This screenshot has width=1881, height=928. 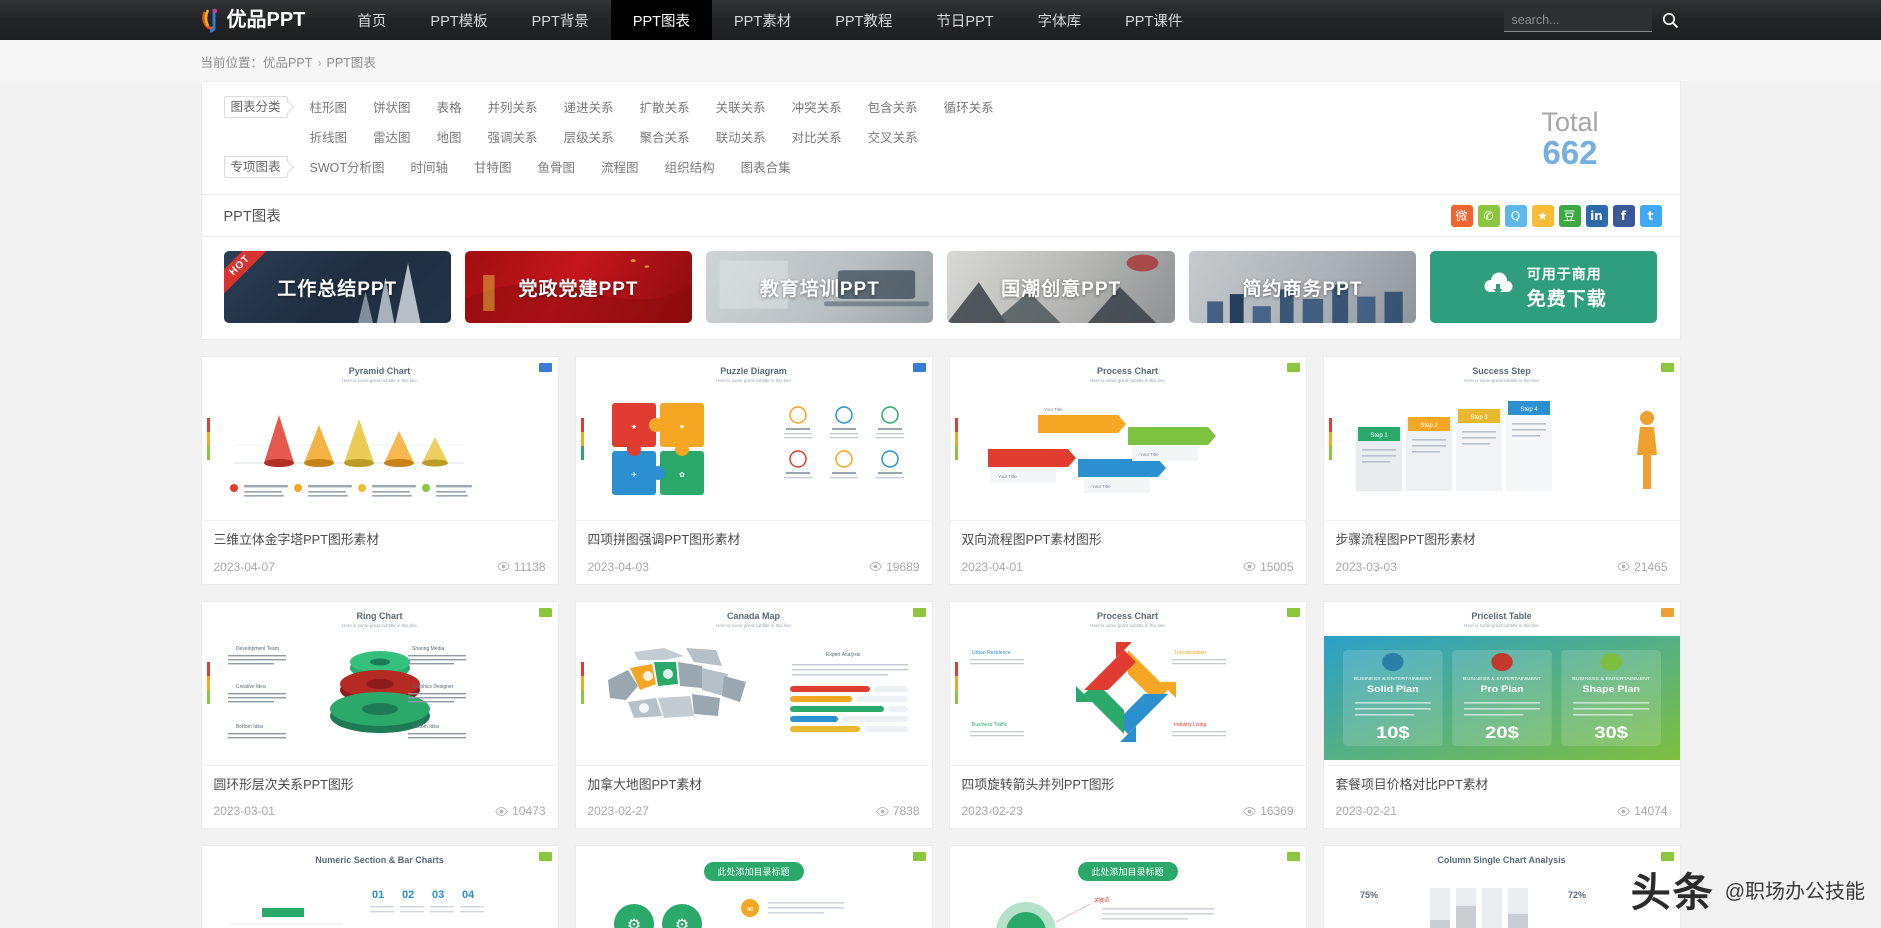 What do you see at coordinates (618, 811) in the screenshot?
I see `card-date: 2023-02-27` at bounding box center [618, 811].